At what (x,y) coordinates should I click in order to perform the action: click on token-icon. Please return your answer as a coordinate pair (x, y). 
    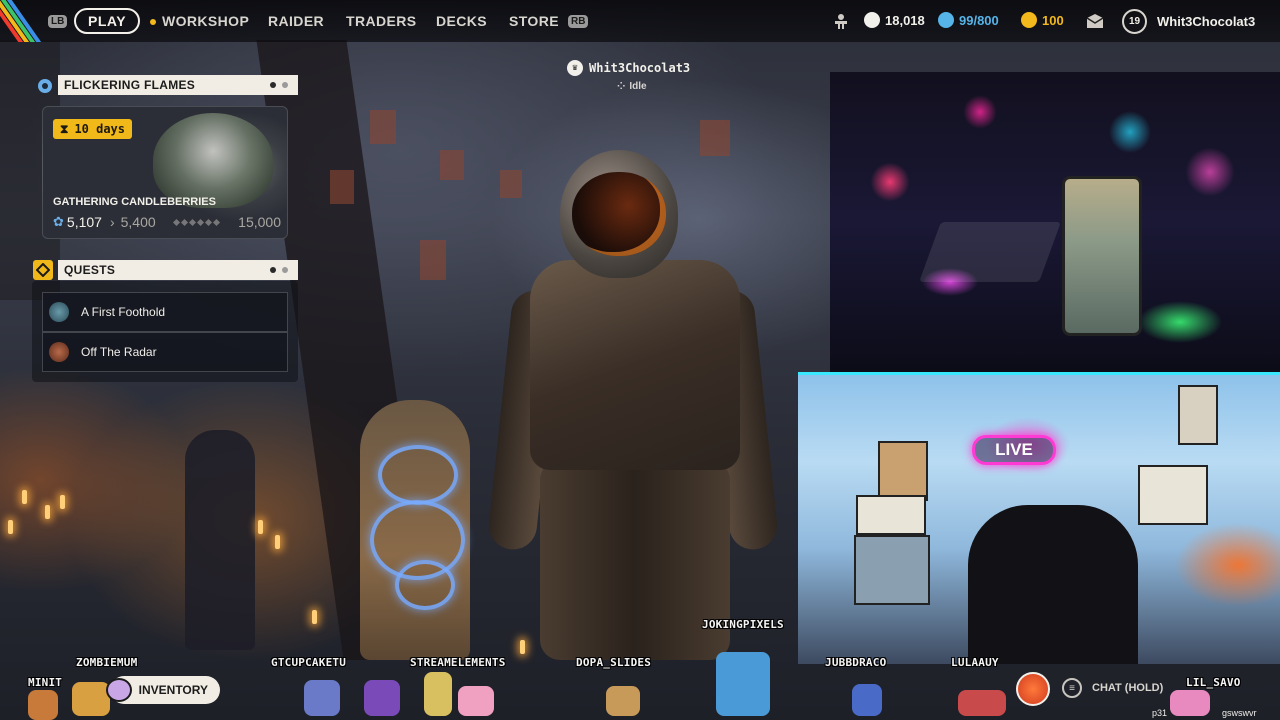
    Looking at the image, I should click on (1029, 20).